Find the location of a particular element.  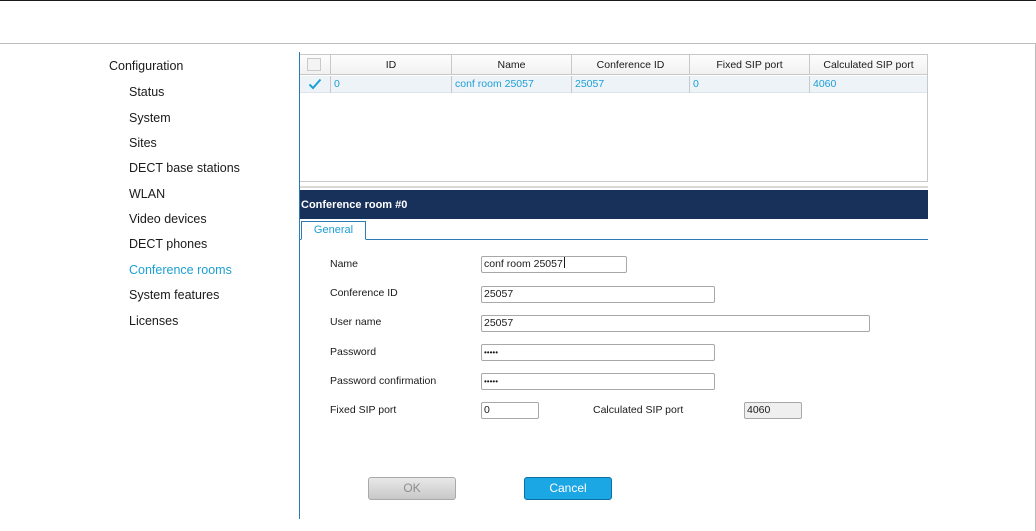

column-header-id: ID is located at coordinates (390, 65).